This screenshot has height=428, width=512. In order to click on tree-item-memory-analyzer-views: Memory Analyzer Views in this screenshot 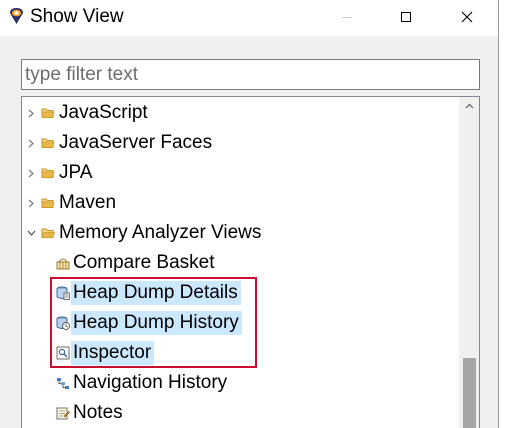, I will do `click(145, 233)`.